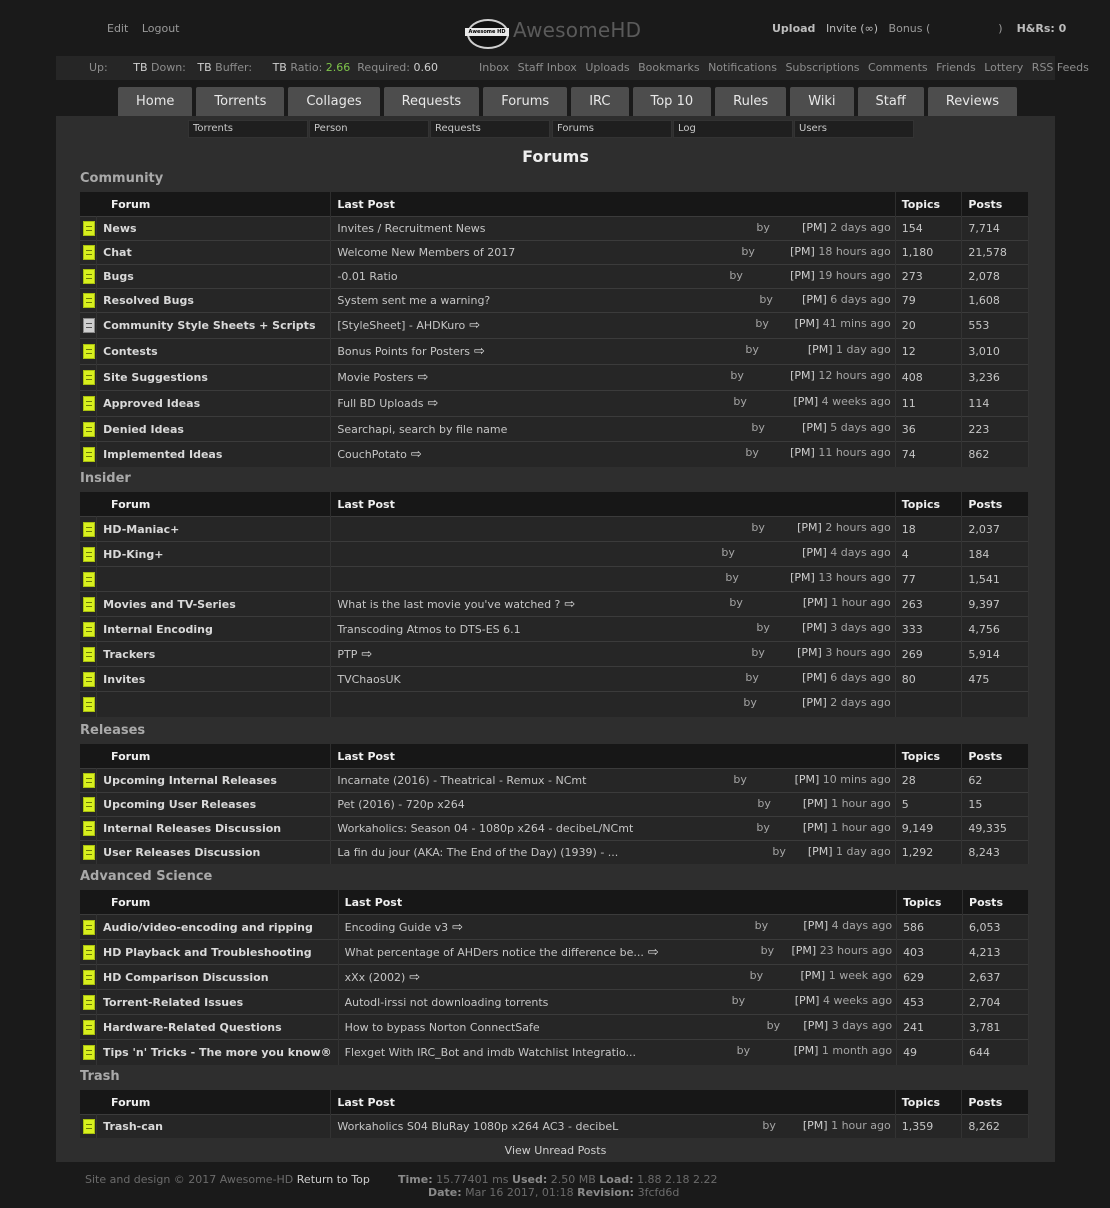 The image size is (1110, 1208). What do you see at coordinates (554, 679) in the screenshot?
I see `forum-row: Invites TVChaosUK by [PM] 6 days ago 80 475` at bounding box center [554, 679].